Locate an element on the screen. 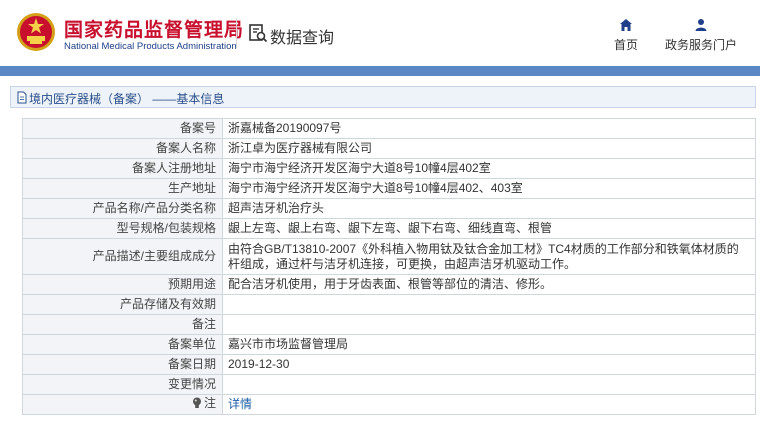 The width and height of the screenshot is (760, 434). table-row: 产品存储及有效期 is located at coordinates (389, 304).